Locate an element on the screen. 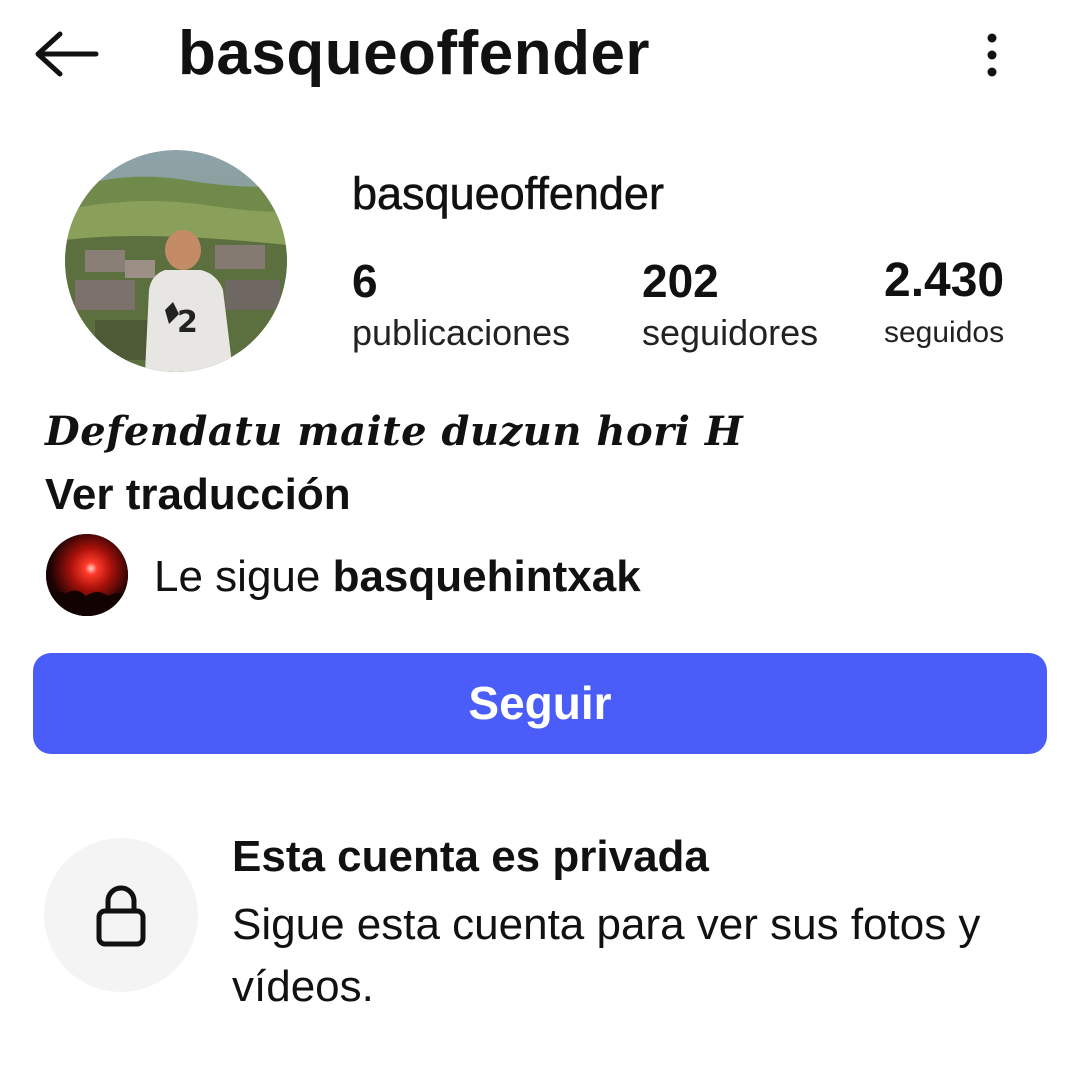 The height and width of the screenshot is (1066, 1080). followed-by-prefix: Le sigue is located at coordinates (243, 576).